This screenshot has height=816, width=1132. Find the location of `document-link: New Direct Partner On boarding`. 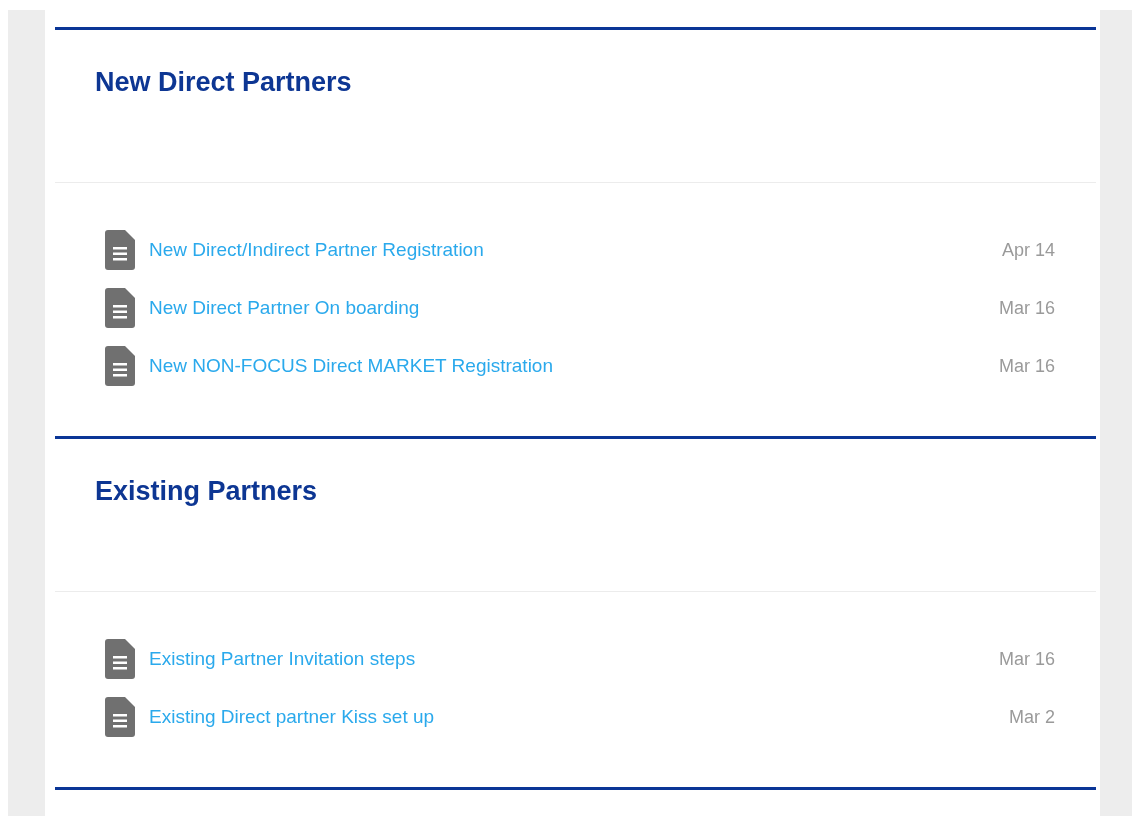

document-link: New Direct Partner On boarding is located at coordinates (284, 308).